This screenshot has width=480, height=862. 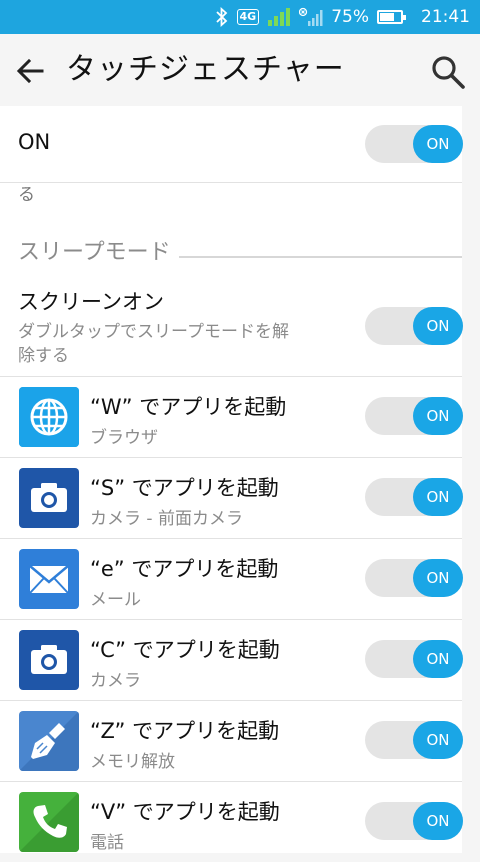 What do you see at coordinates (166, 519) in the screenshot?
I see `gesture-subtitle: カメラ - 前面カメラ` at bounding box center [166, 519].